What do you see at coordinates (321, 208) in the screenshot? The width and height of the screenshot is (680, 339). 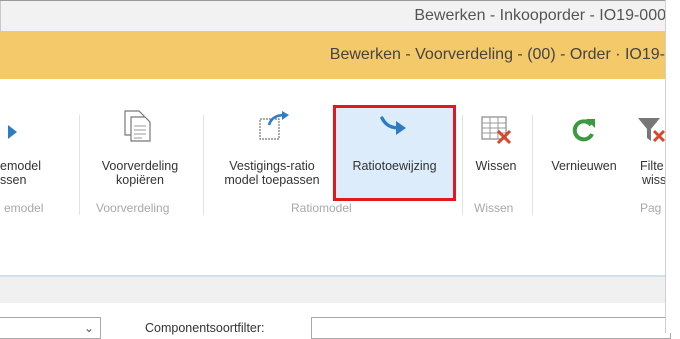 I see `group-label-ratio-model: Ratiomodel` at bounding box center [321, 208].